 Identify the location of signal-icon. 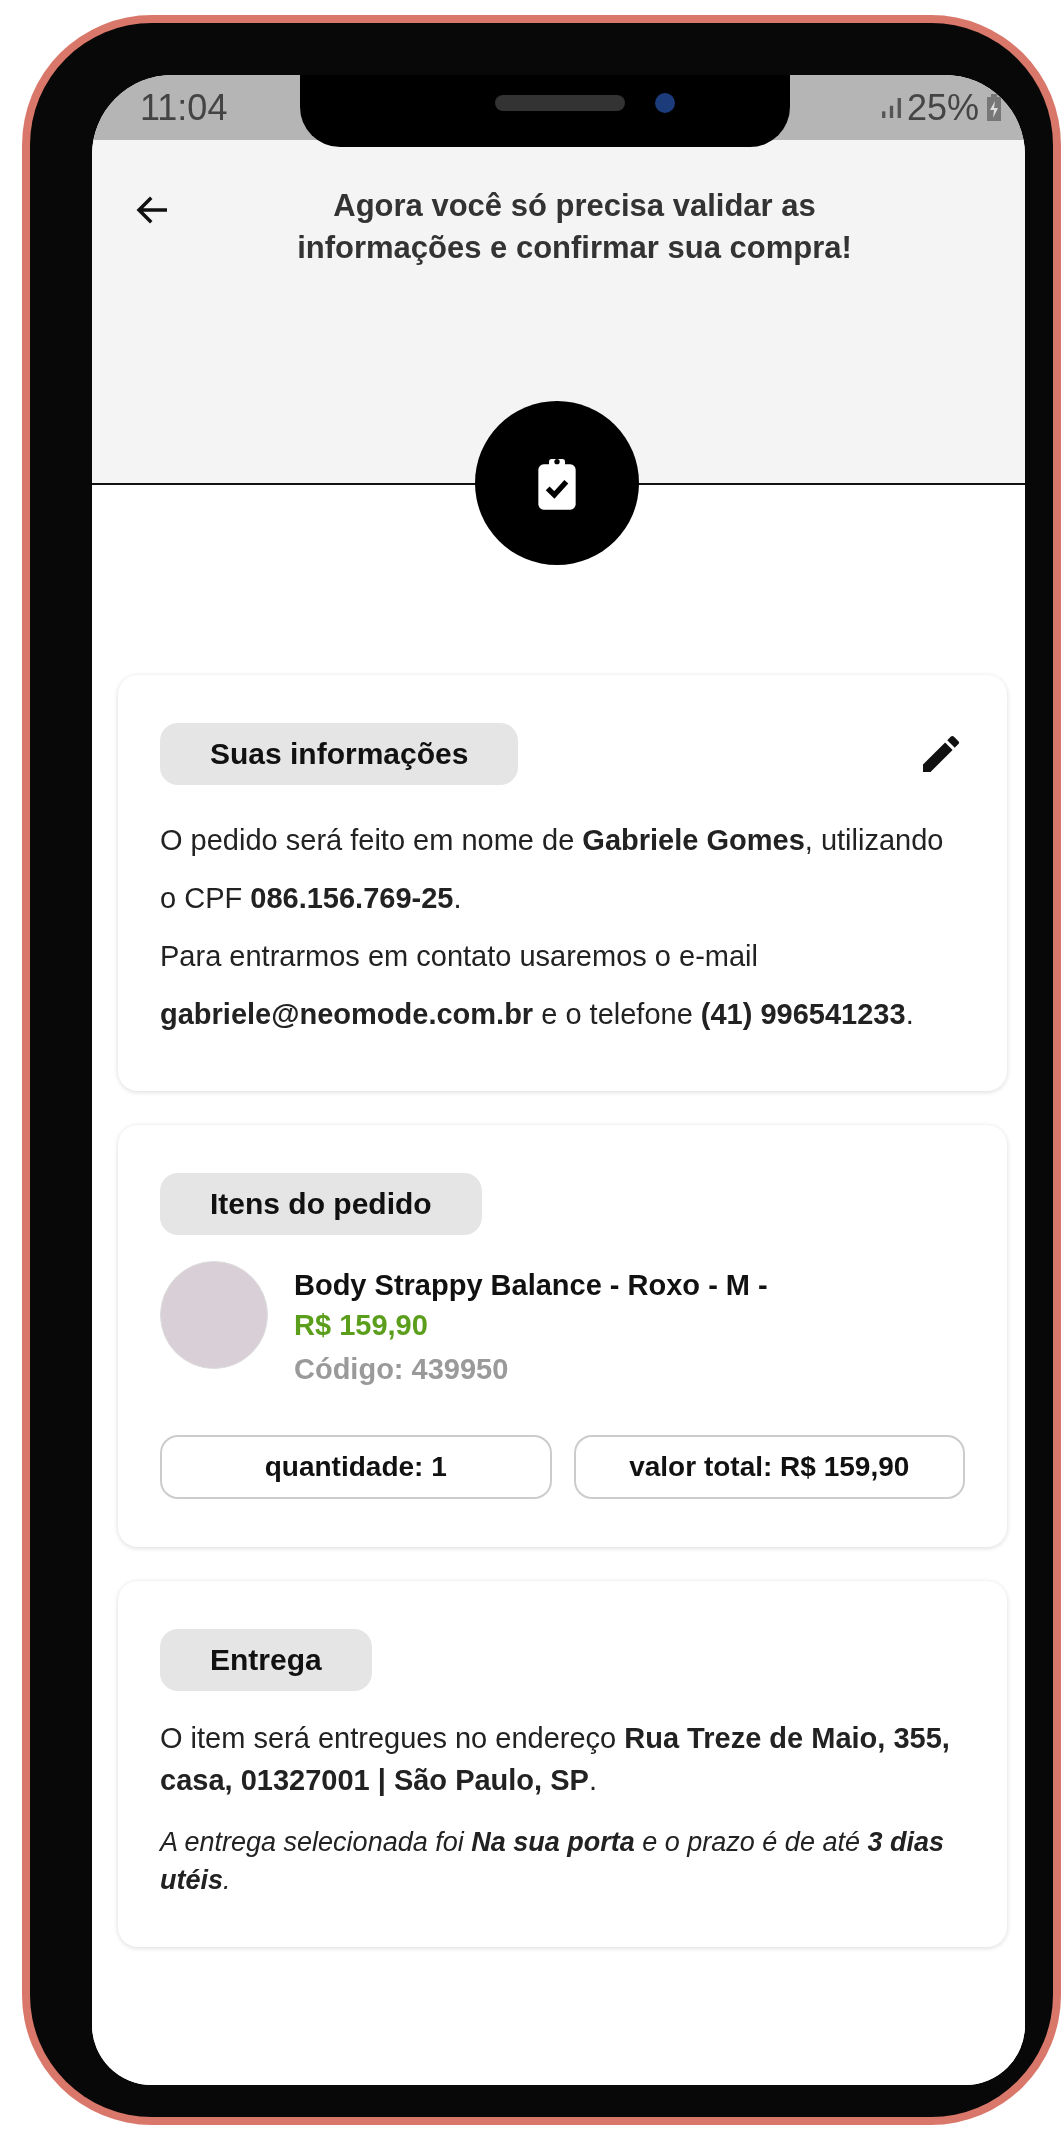
(891, 107).